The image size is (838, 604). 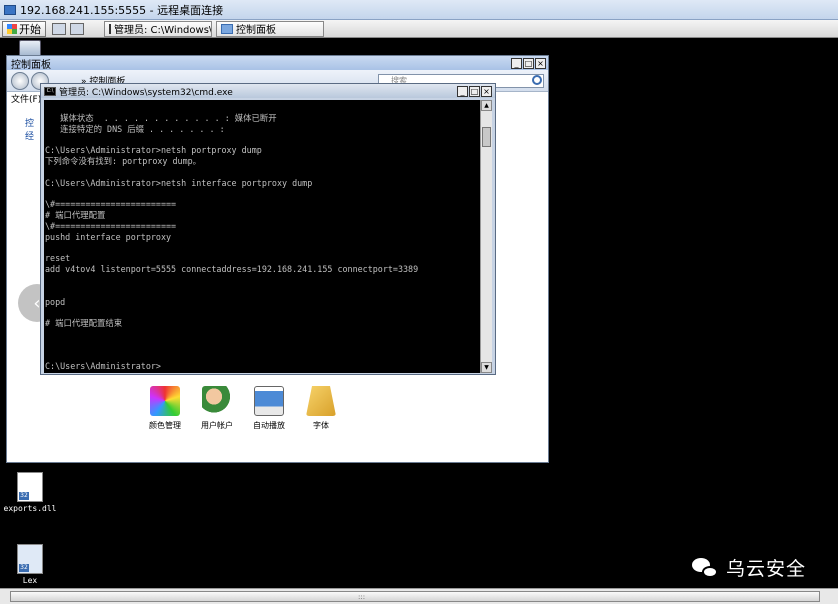 I want to click on console-line: popd, so click(x=55, y=301).